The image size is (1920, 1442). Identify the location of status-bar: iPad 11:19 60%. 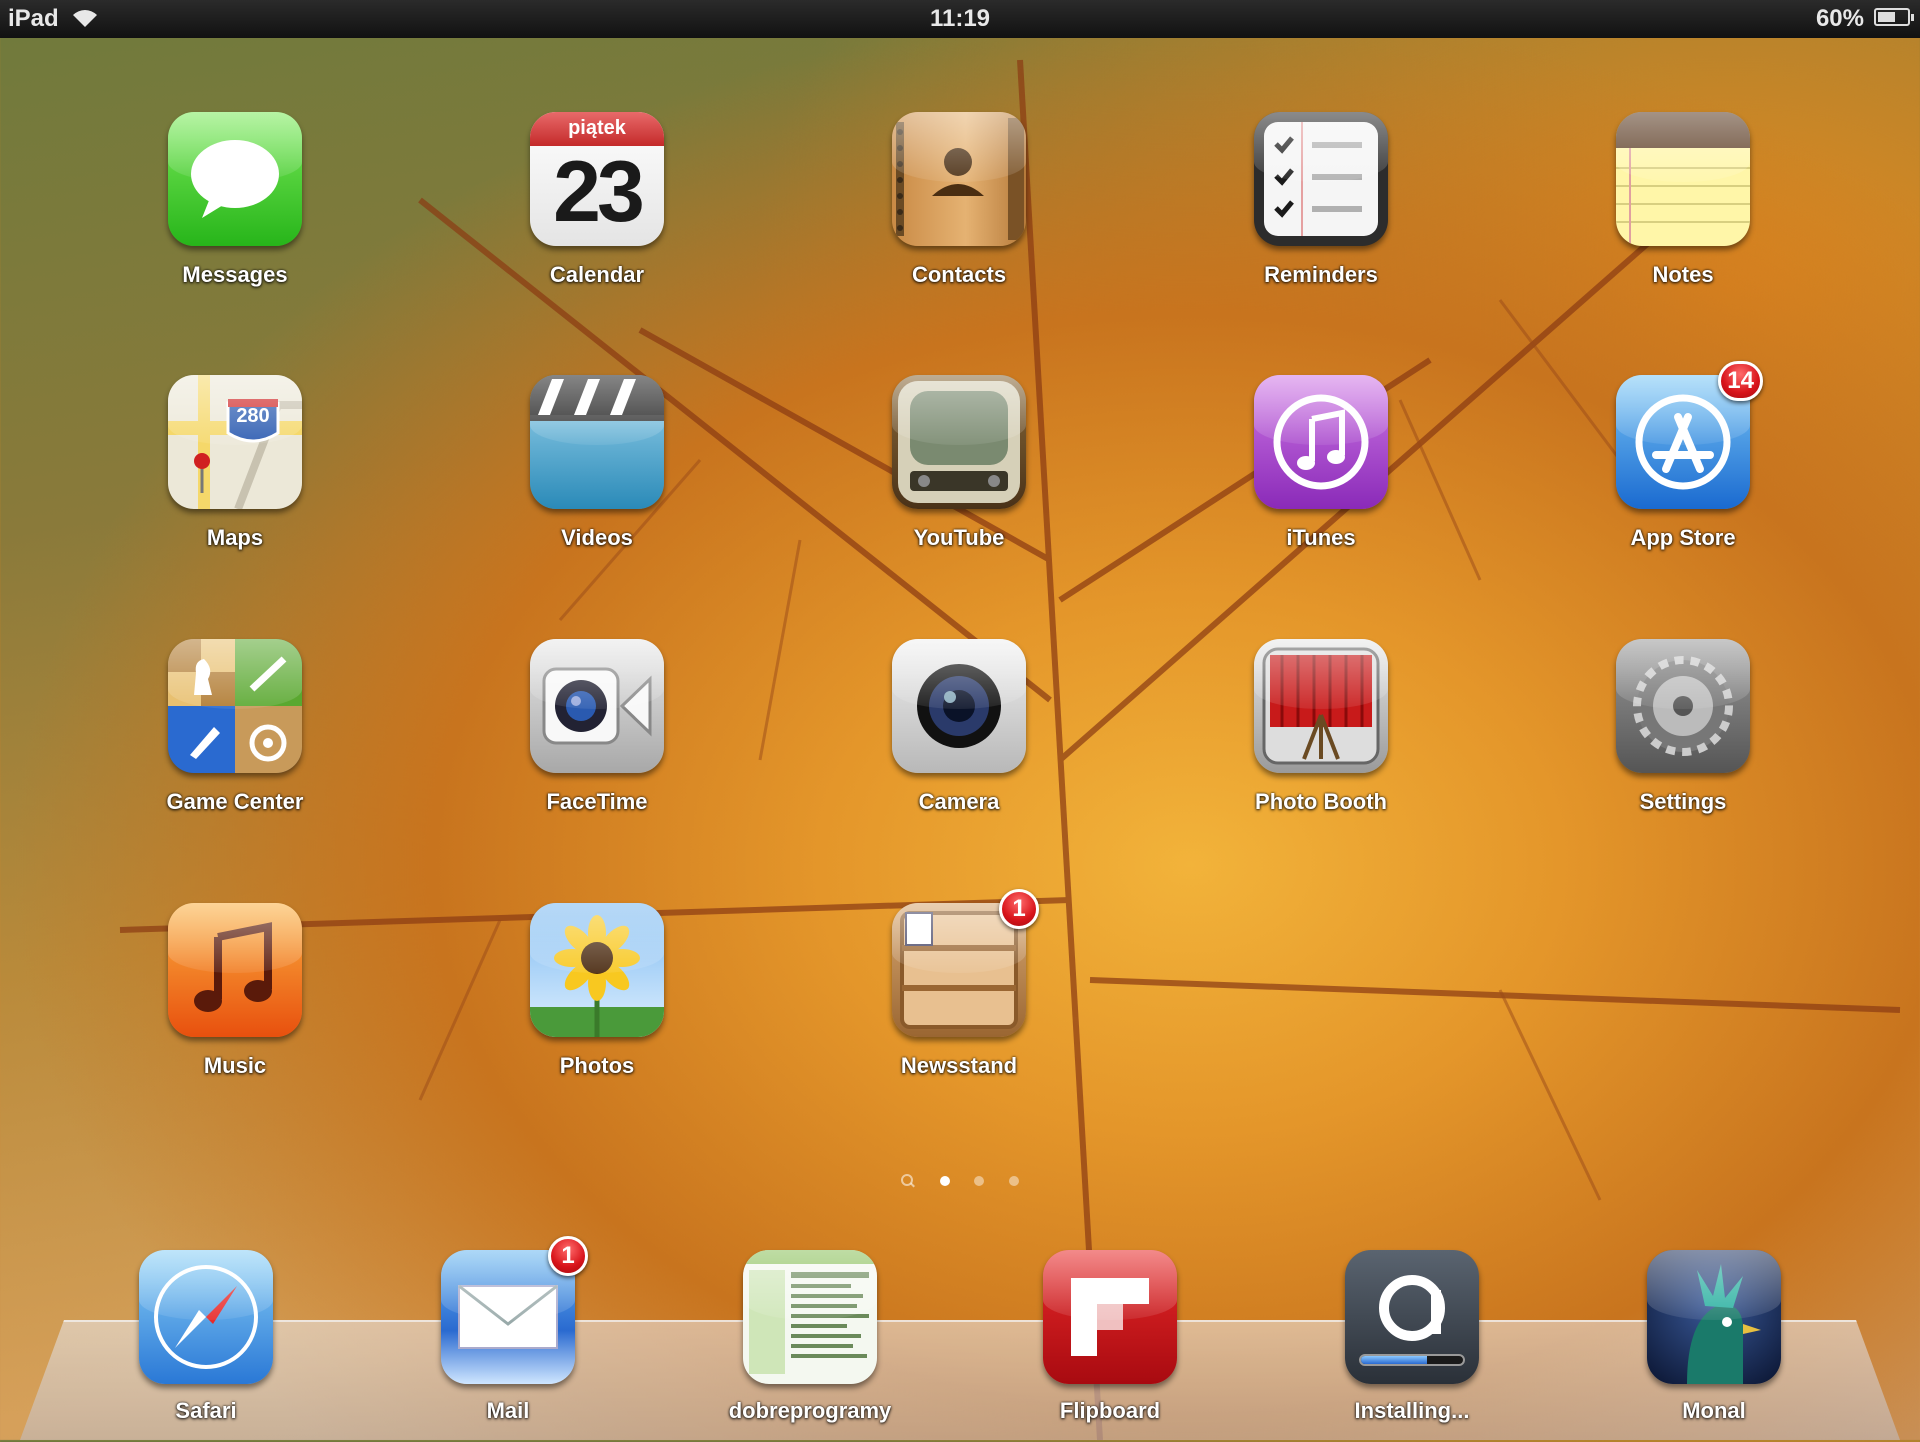
(960, 19).